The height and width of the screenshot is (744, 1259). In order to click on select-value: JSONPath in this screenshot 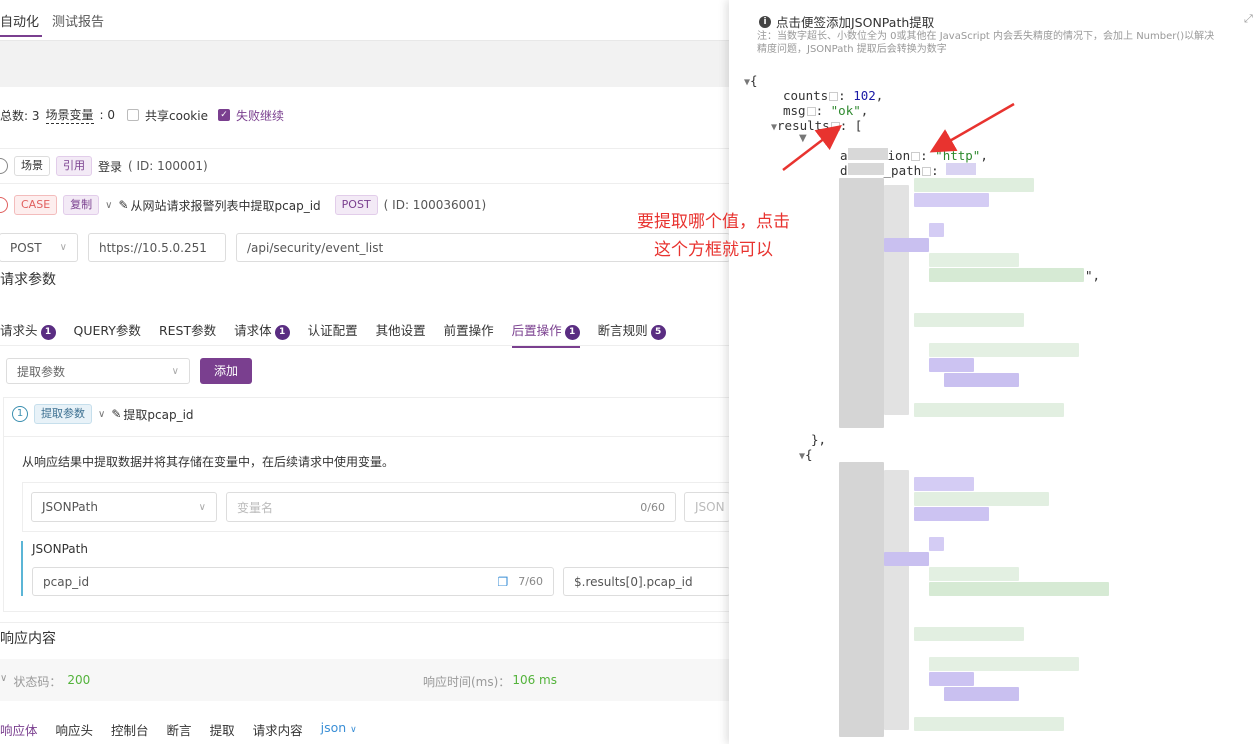, I will do `click(70, 507)`.